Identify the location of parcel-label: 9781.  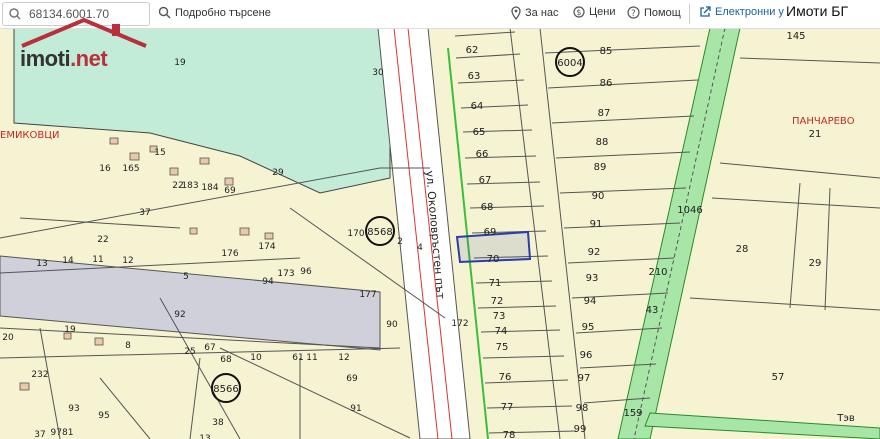
(62, 433).